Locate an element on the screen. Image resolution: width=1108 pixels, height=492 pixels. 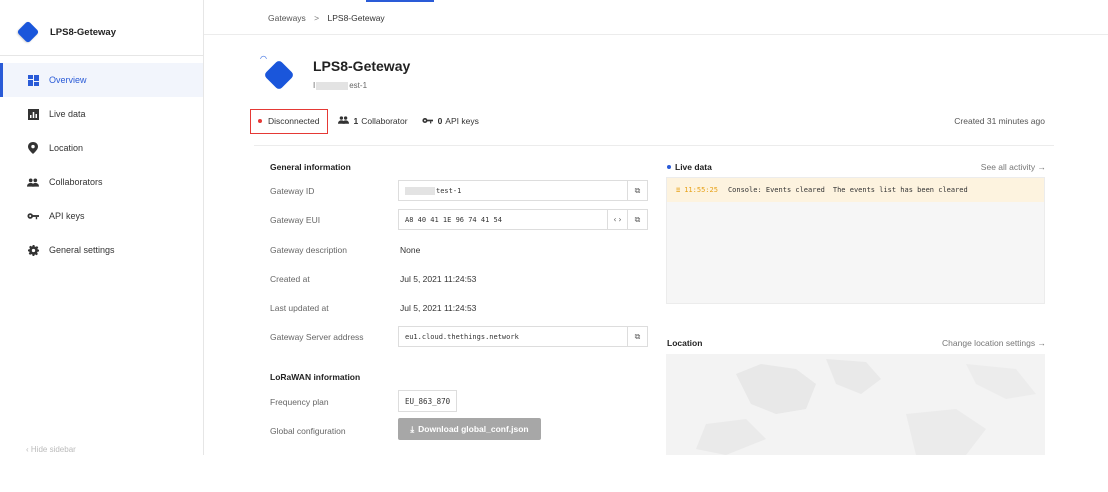
sidebar-item-label: Collaborators is located at coordinates (76, 182).